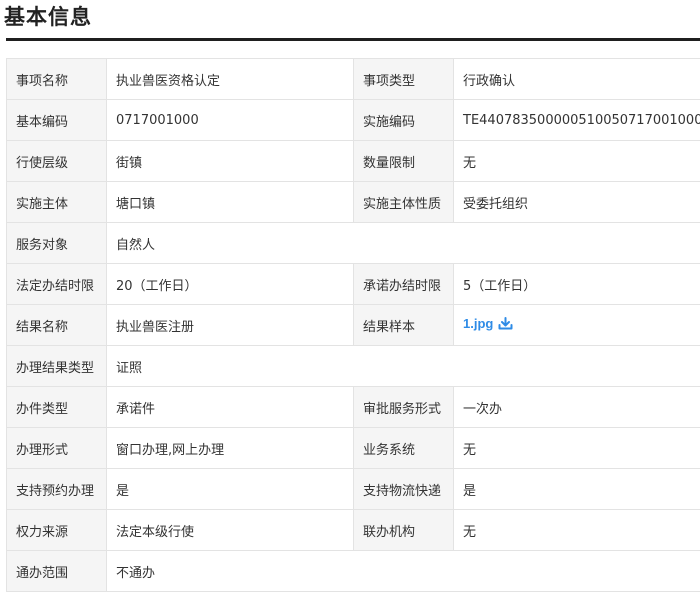 Image resolution: width=700 pixels, height=594 pixels. What do you see at coordinates (403, 161) in the screenshot?
I see `label-quantity-limit: 数量限制` at bounding box center [403, 161].